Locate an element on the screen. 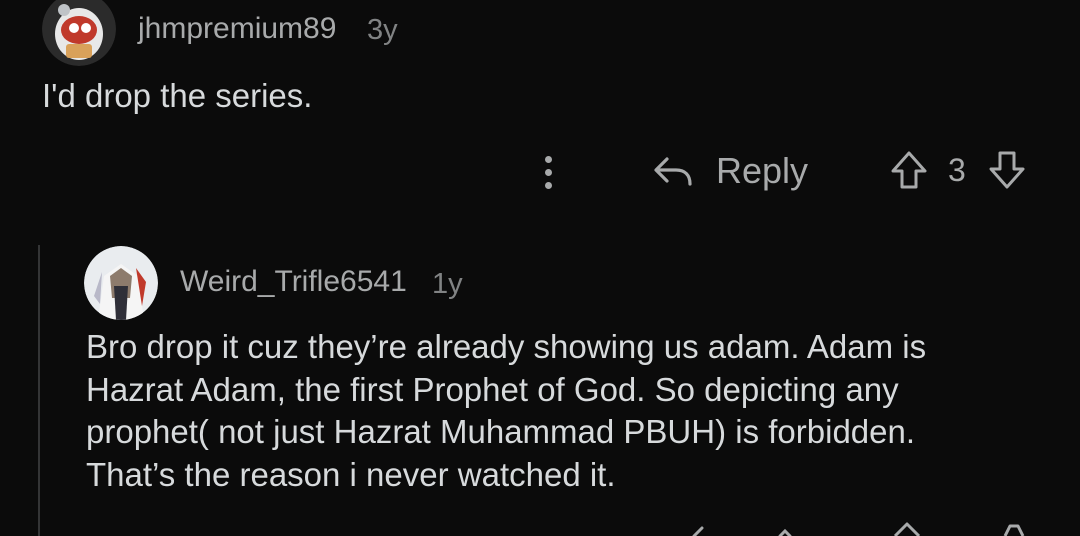 Image resolution: width=1080 pixels, height=536 pixels. more-options-button is located at coordinates (548, 172).